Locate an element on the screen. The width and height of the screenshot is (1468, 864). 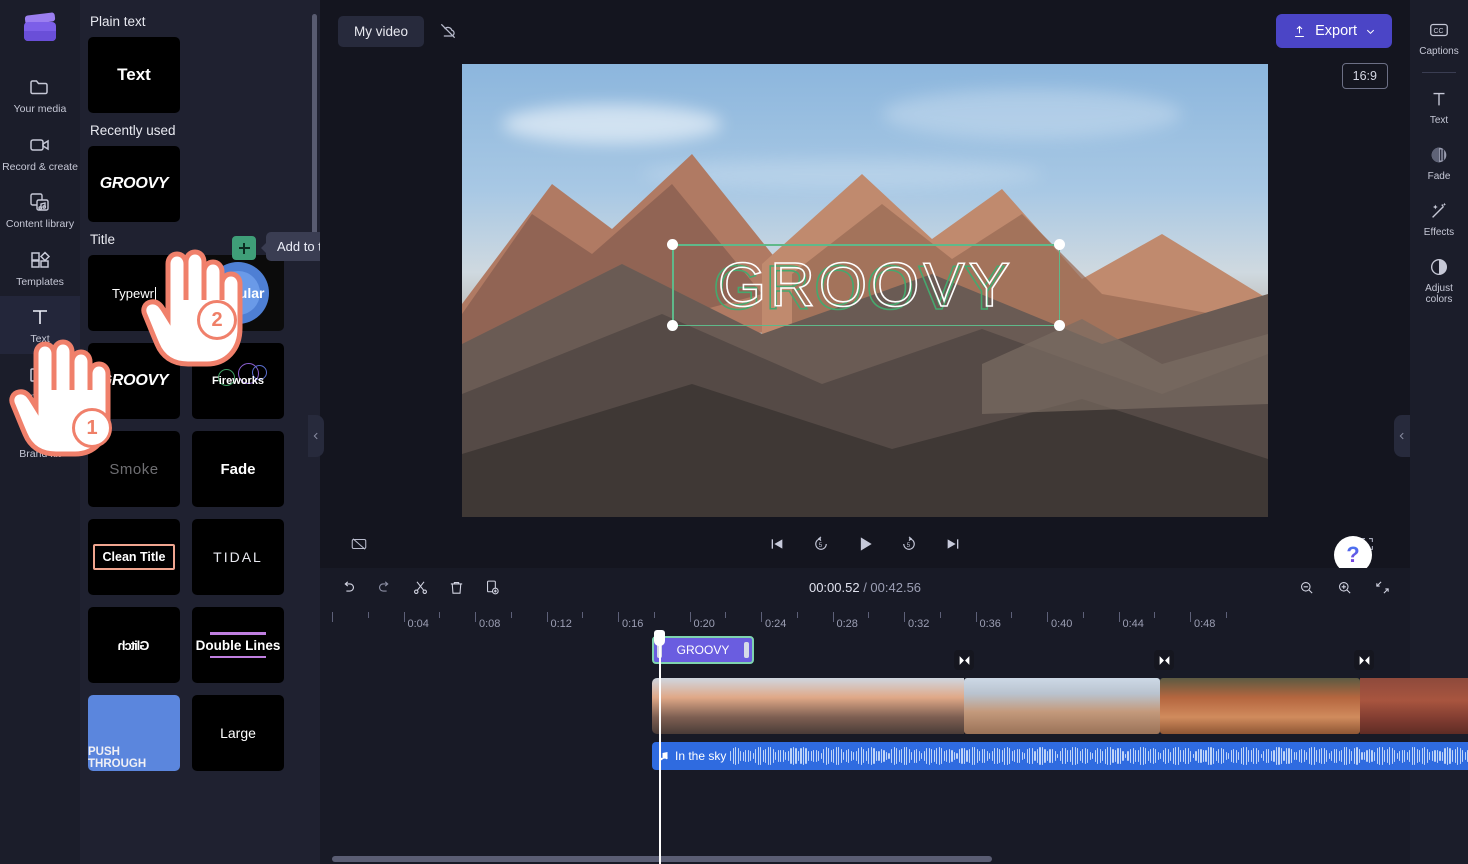
ruler-label: 0:20 is located at coordinates (704, 624).